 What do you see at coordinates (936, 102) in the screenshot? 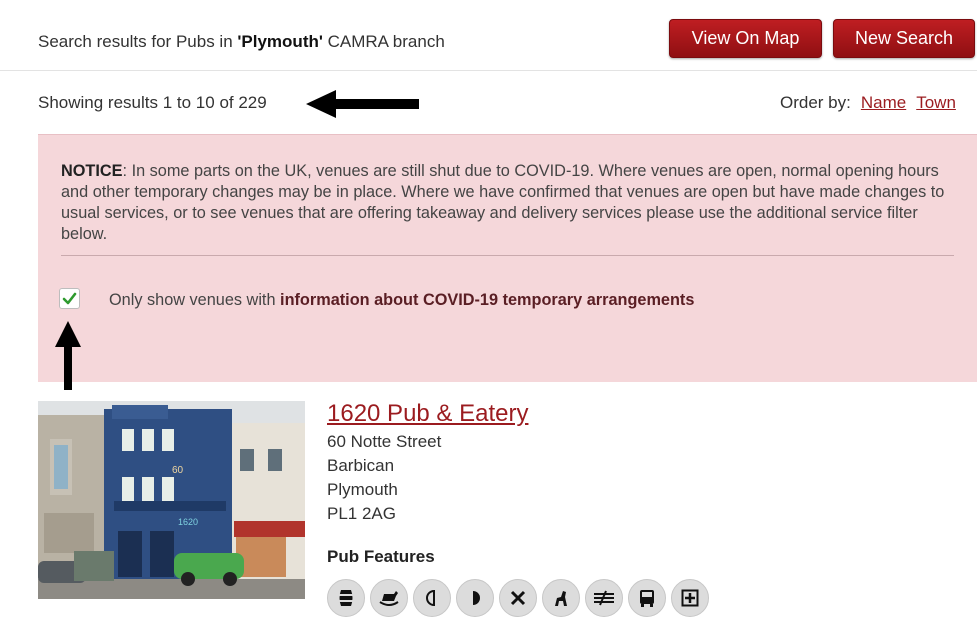
I see `order-by-town-link: Town` at bounding box center [936, 102].